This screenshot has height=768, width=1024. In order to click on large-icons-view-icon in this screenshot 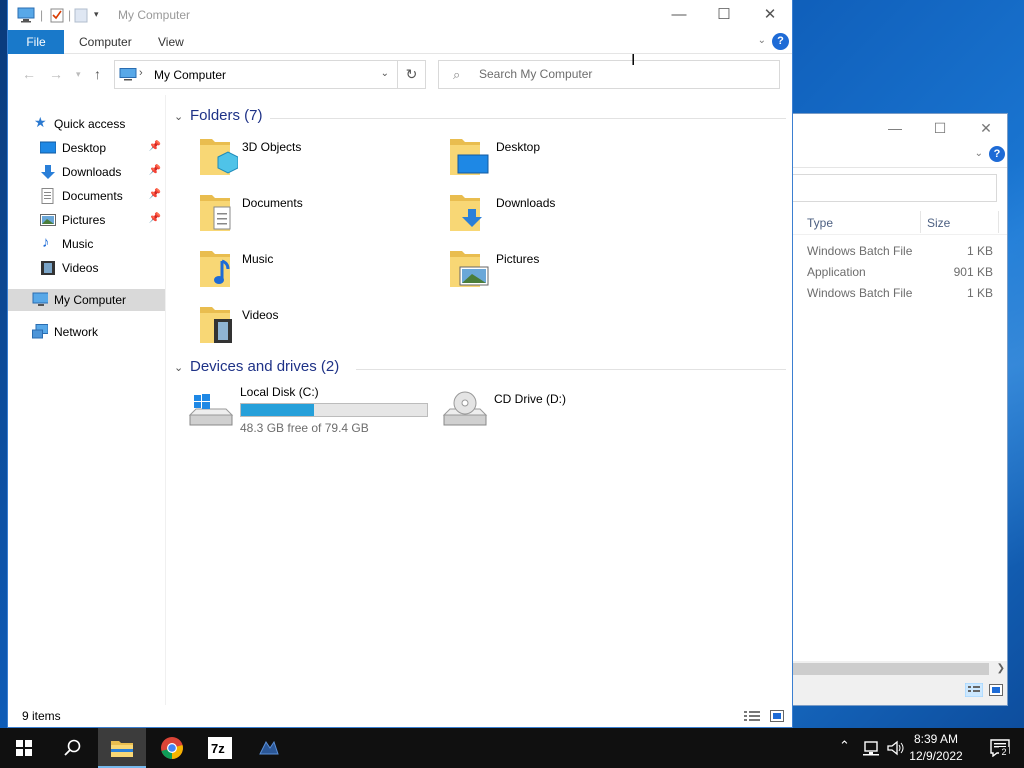, I will do `click(777, 716)`.